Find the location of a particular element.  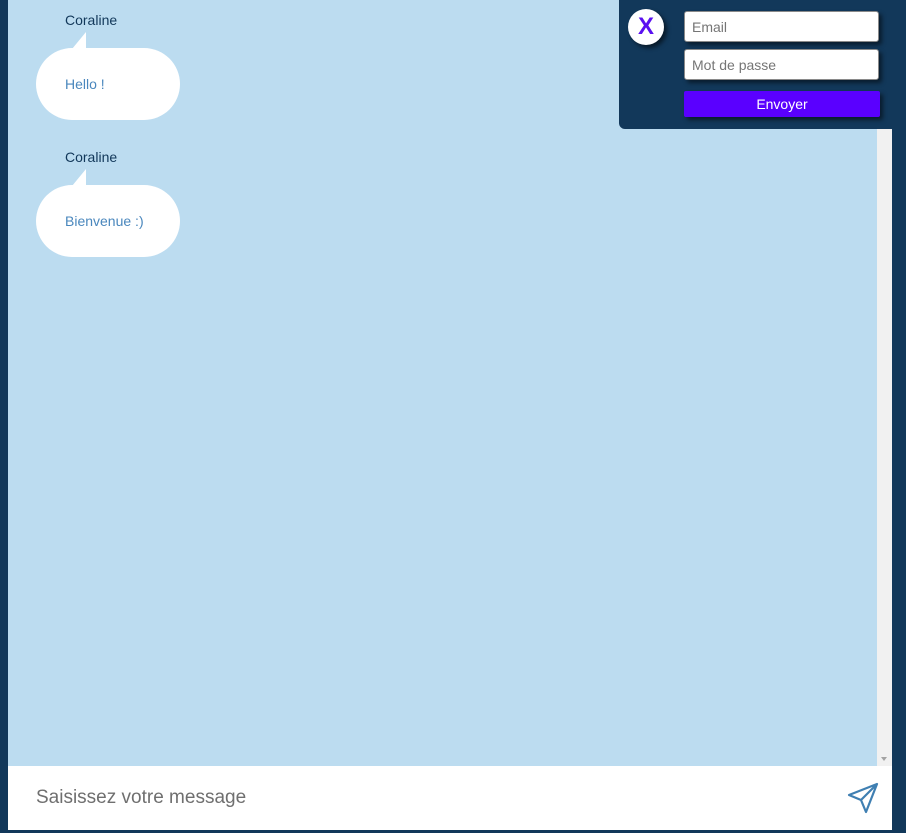

scroll-down-arrow-icon is located at coordinates (884, 759).